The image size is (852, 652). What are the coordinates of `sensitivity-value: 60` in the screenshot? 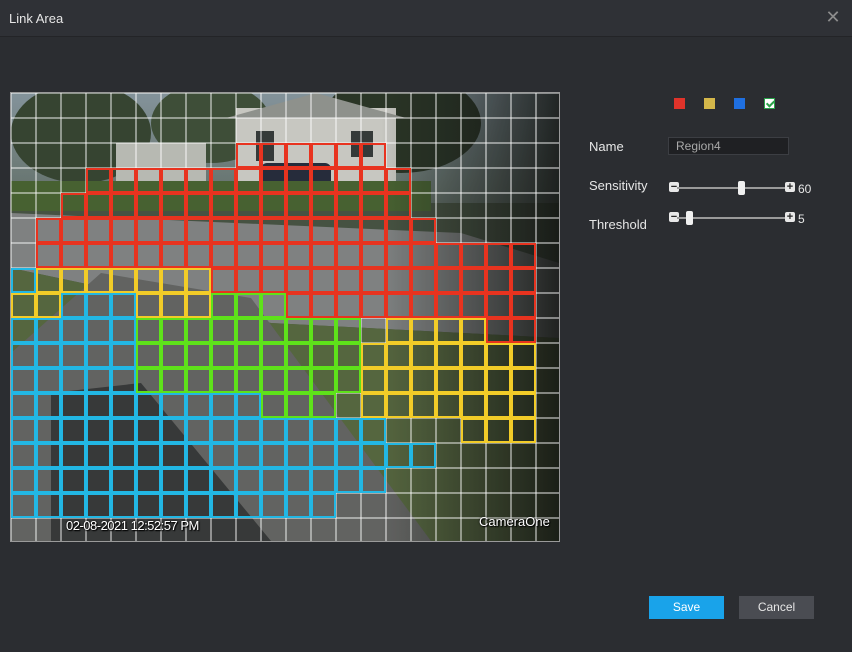 It's located at (805, 189).